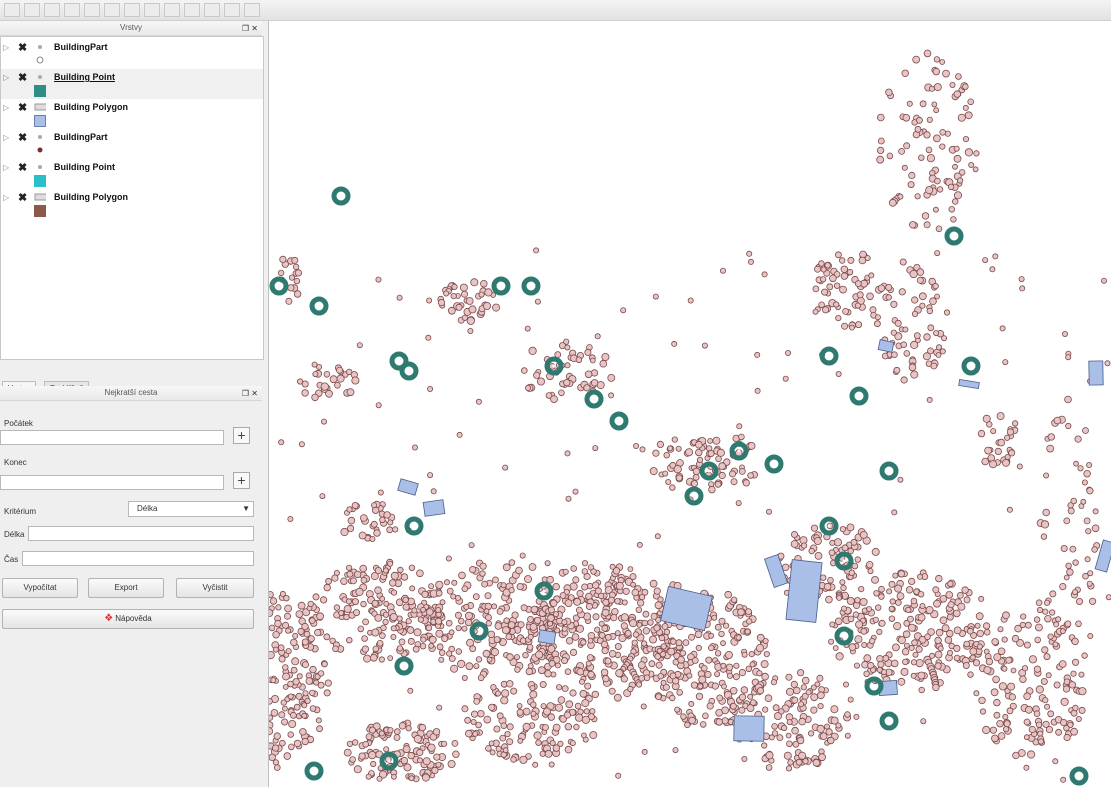  Describe the element at coordinates (132, 174) in the screenshot. I see `layer-item-building-point-2: ▷ ✖ Building Point` at that location.